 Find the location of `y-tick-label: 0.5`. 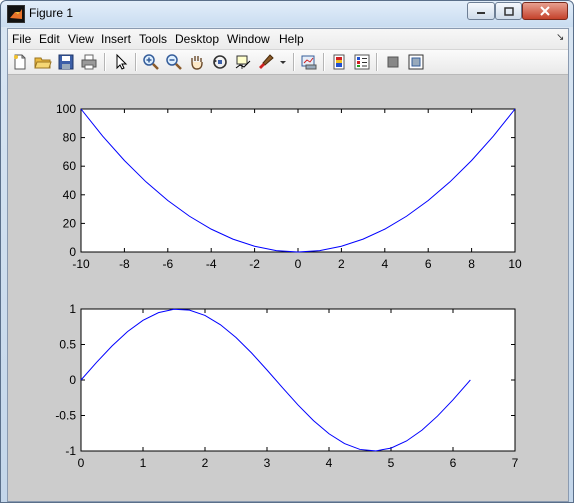

y-tick-label: 0.5 is located at coordinates (67, 345).